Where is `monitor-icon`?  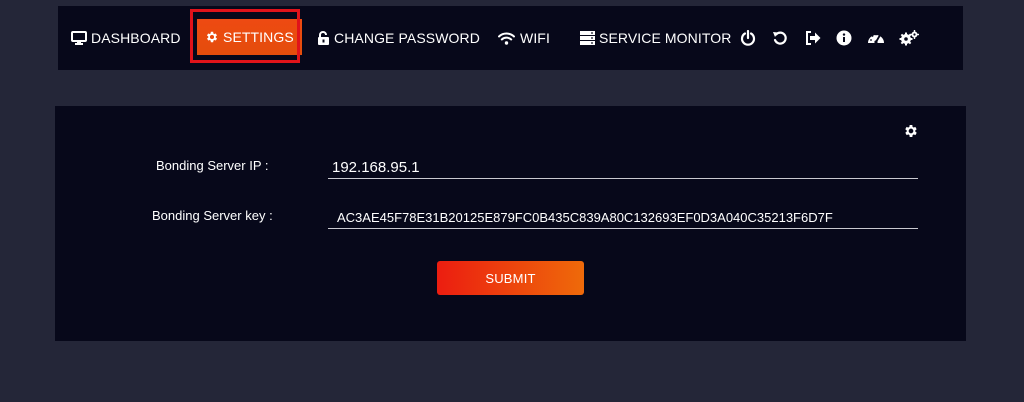
monitor-icon is located at coordinates (79, 38).